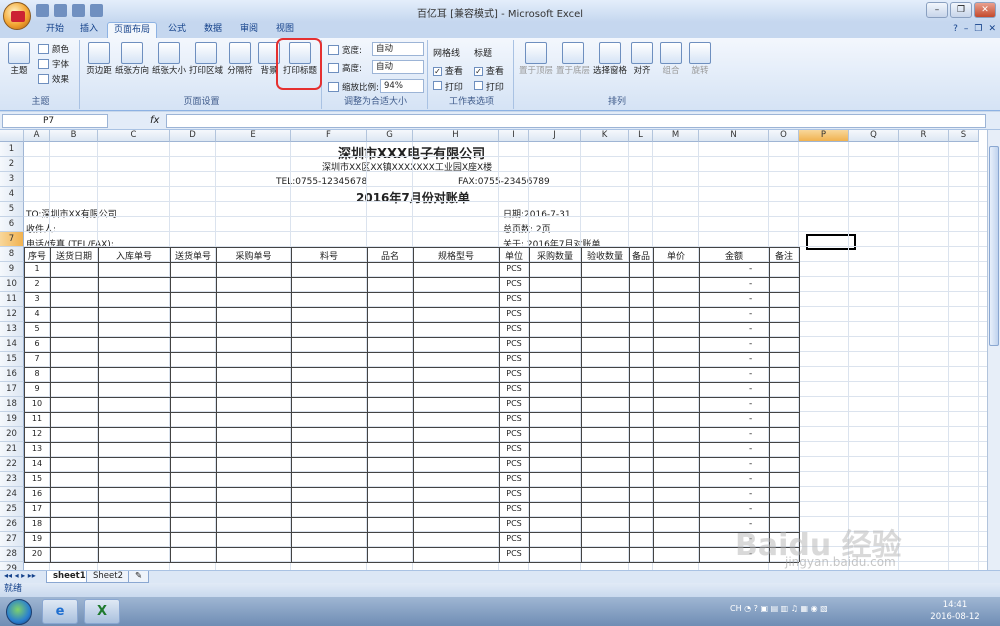 The image size is (1000, 626). What do you see at coordinates (60, 611) in the screenshot?
I see `ie-icon: e` at bounding box center [60, 611].